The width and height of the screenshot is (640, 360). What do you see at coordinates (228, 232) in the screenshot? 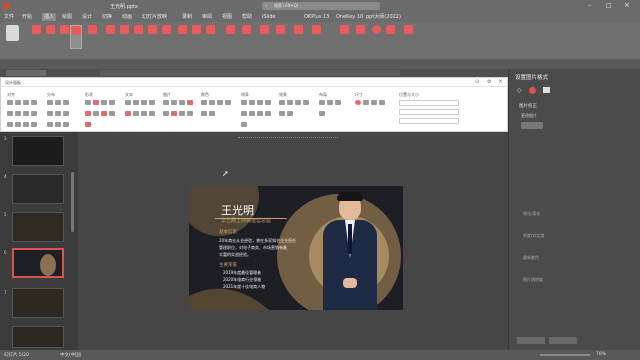
I see `section-basic-info: 基本信息` at bounding box center [228, 232].